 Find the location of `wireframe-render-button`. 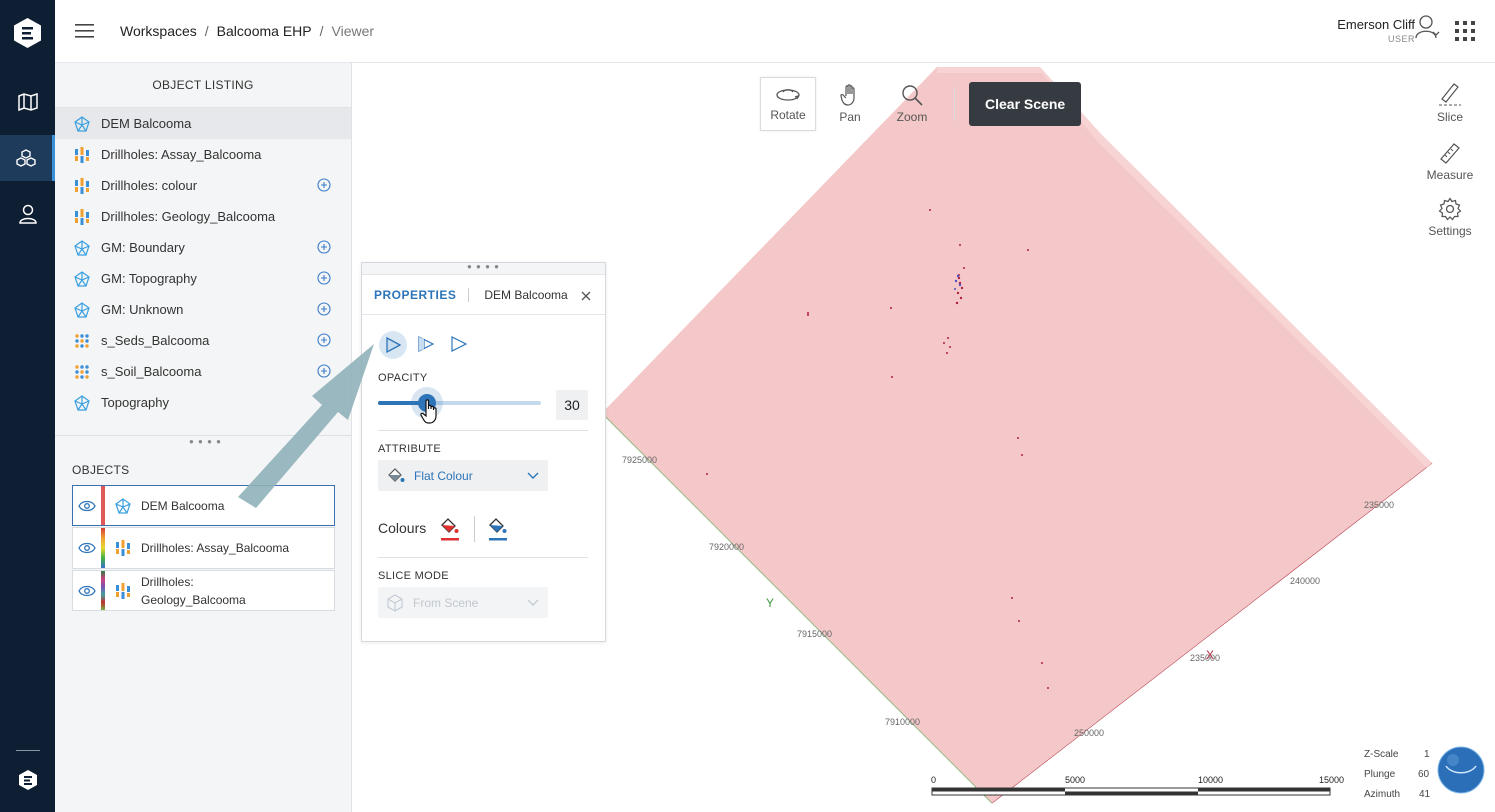

wireframe-render-button is located at coordinates (426, 346).